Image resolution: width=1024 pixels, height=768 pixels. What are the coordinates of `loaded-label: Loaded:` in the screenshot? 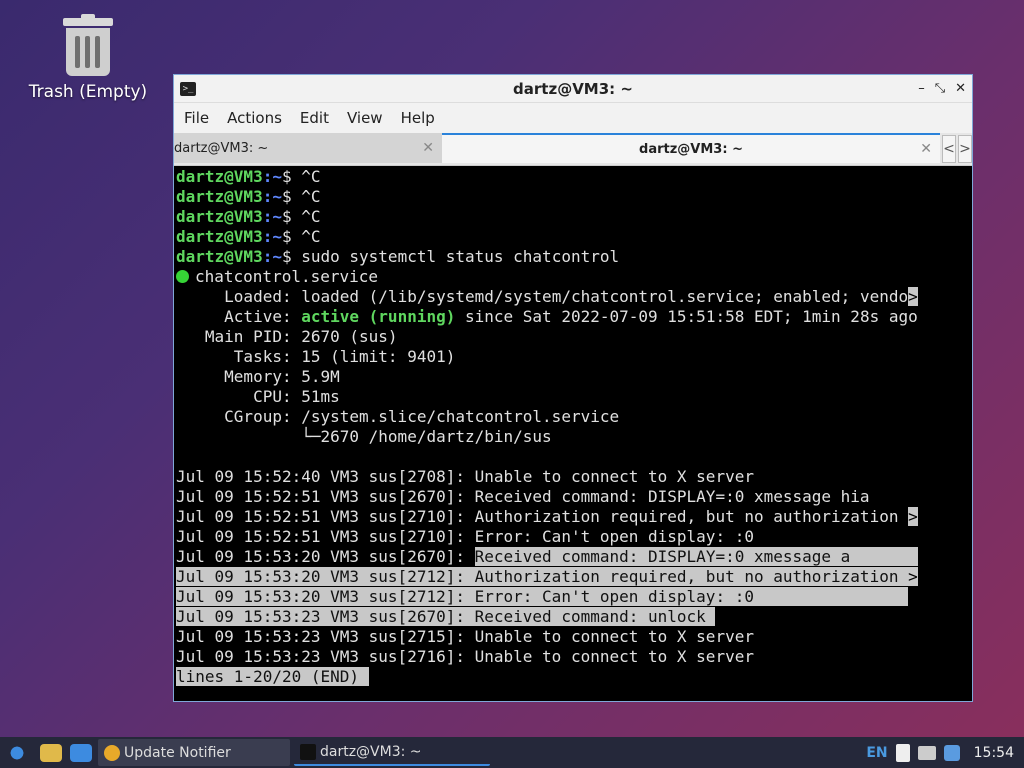 It's located at (239, 296).